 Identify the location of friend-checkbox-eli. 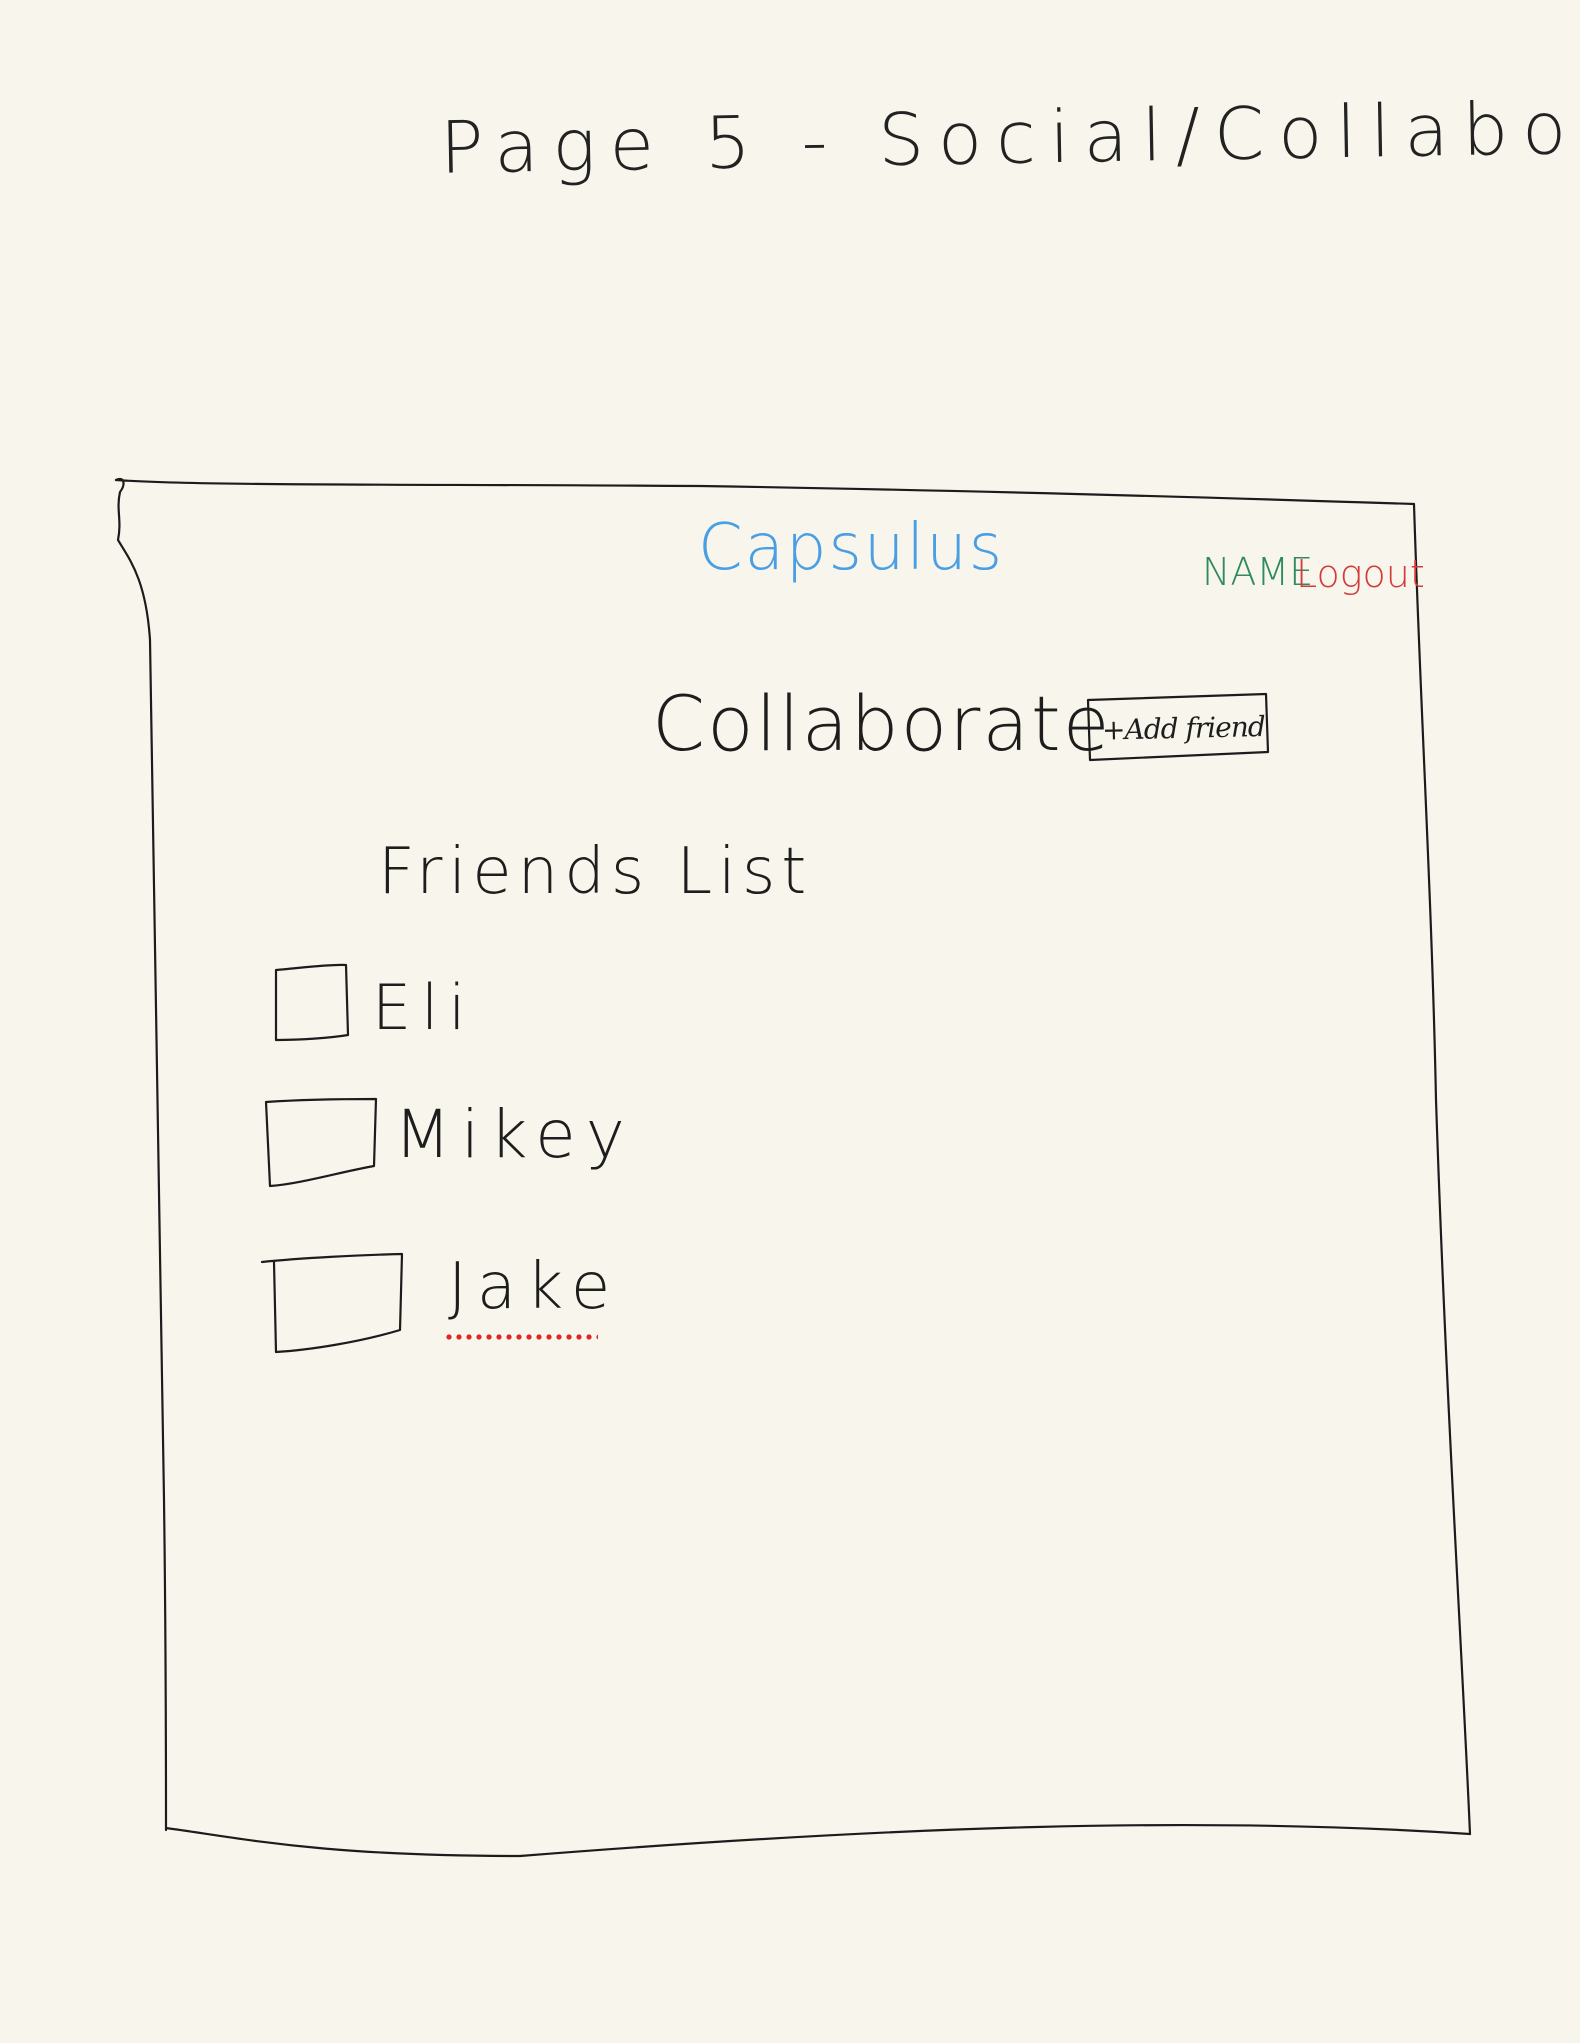
(312, 1003).